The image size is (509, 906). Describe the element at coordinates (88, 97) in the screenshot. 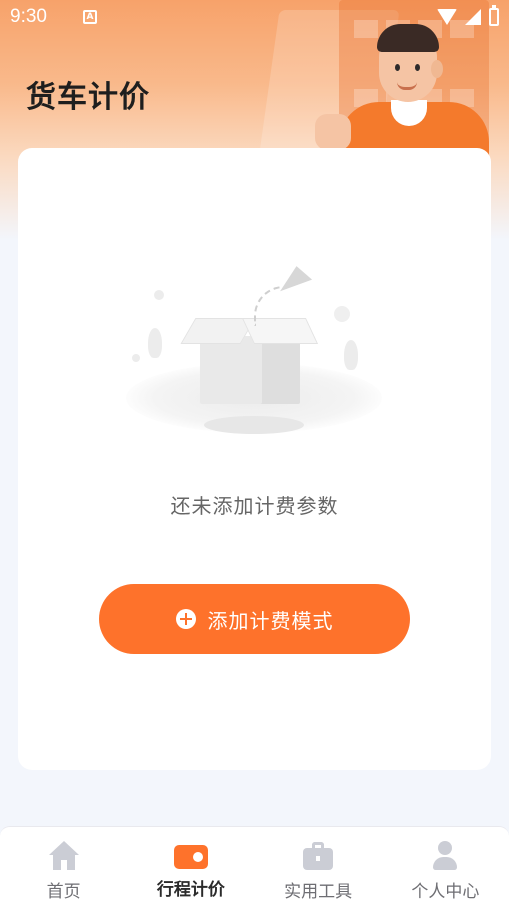

I see `page-title: 货车计价` at that location.